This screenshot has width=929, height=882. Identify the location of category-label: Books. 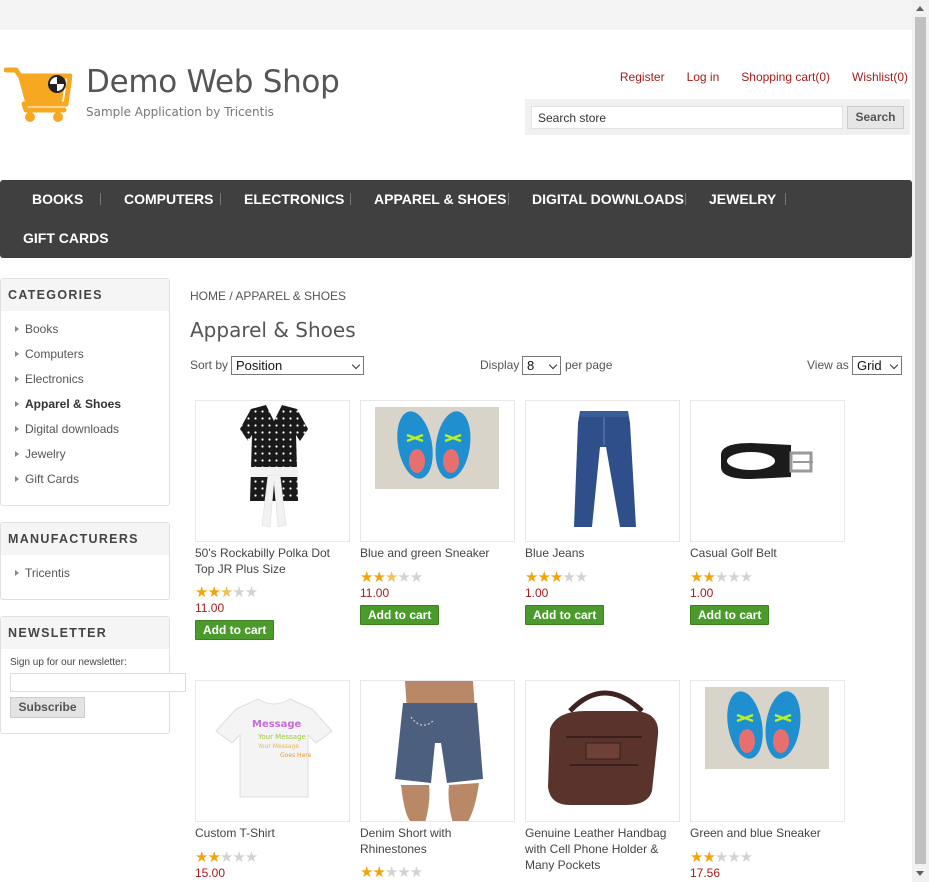
(42, 329).